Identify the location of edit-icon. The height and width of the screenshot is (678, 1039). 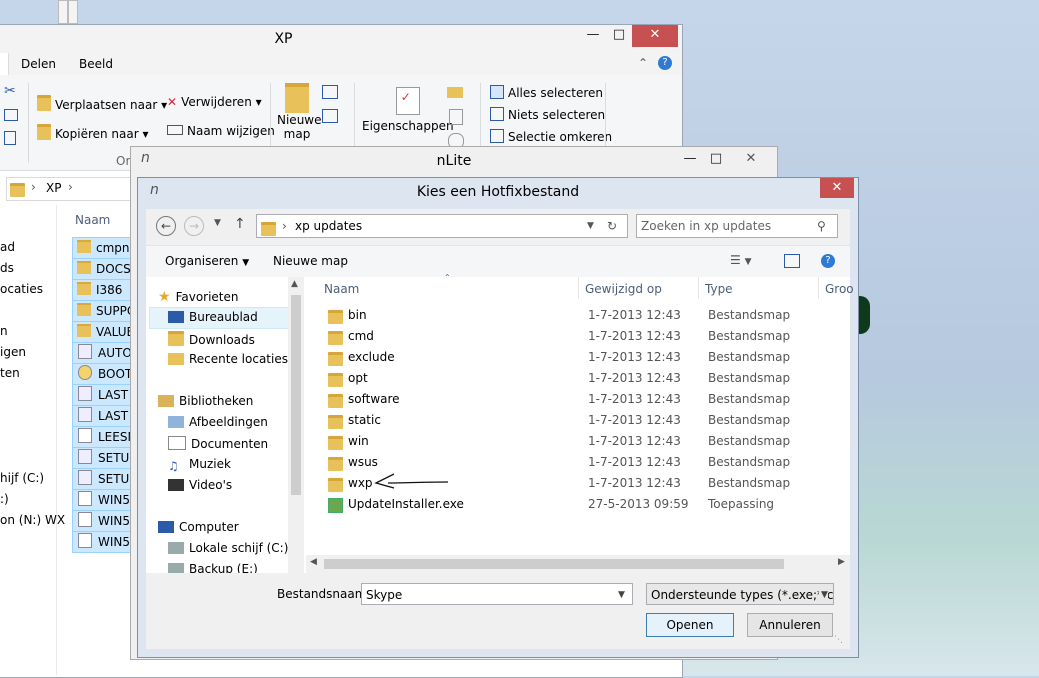
(456, 117).